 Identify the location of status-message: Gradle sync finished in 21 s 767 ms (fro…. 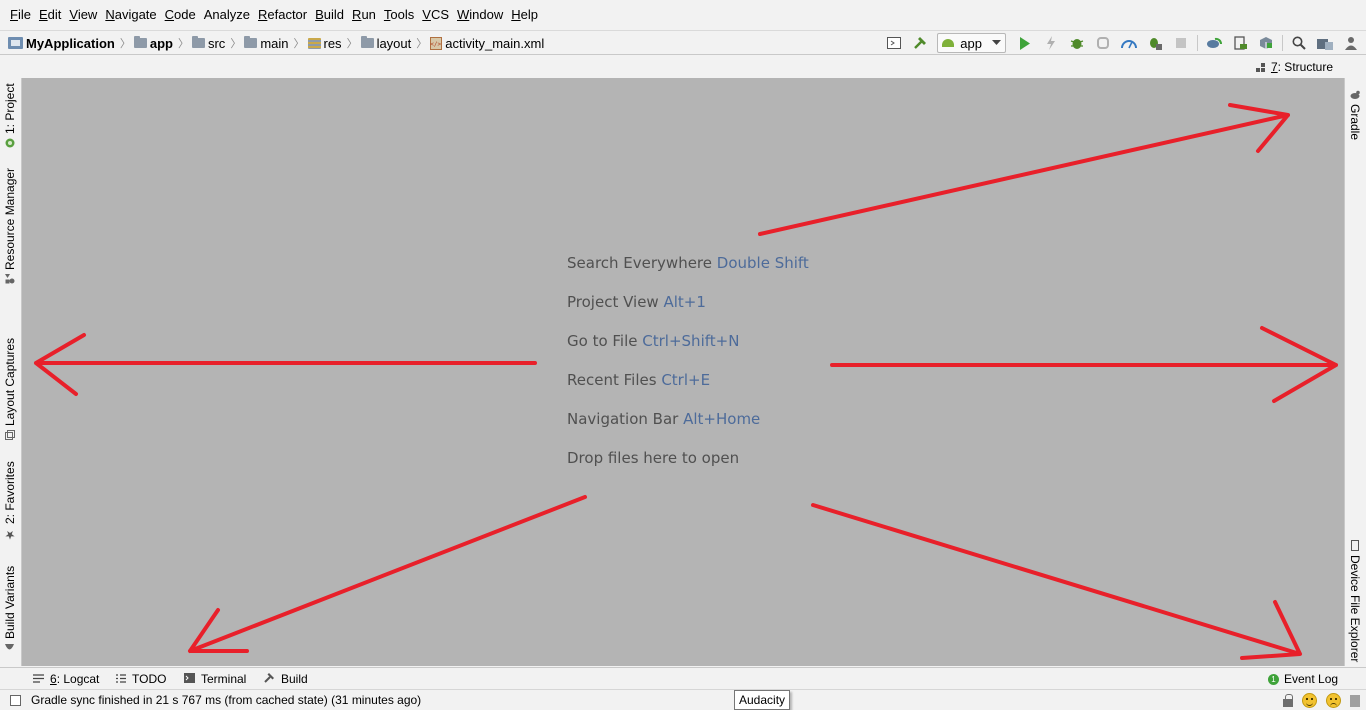
(226, 700).